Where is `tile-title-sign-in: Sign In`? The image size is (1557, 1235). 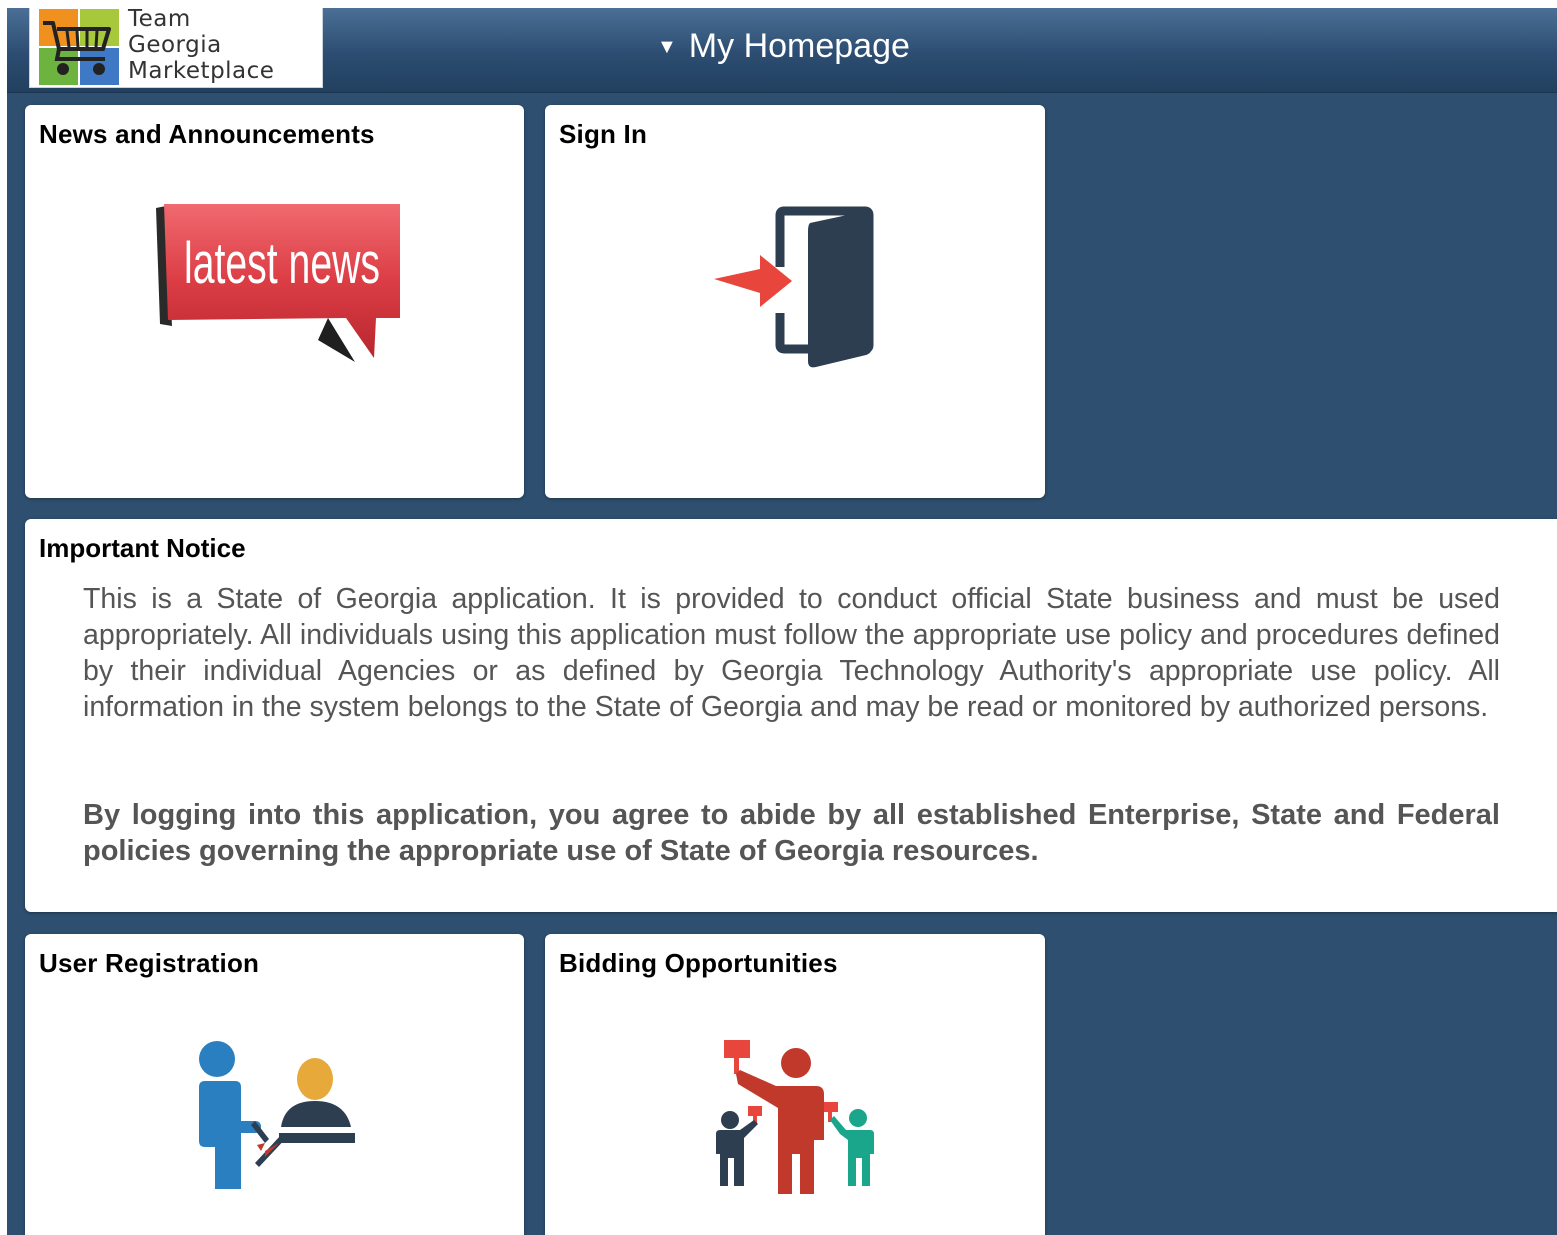
tile-title-sign-in: Sign In is located at coordinates (603, 134).